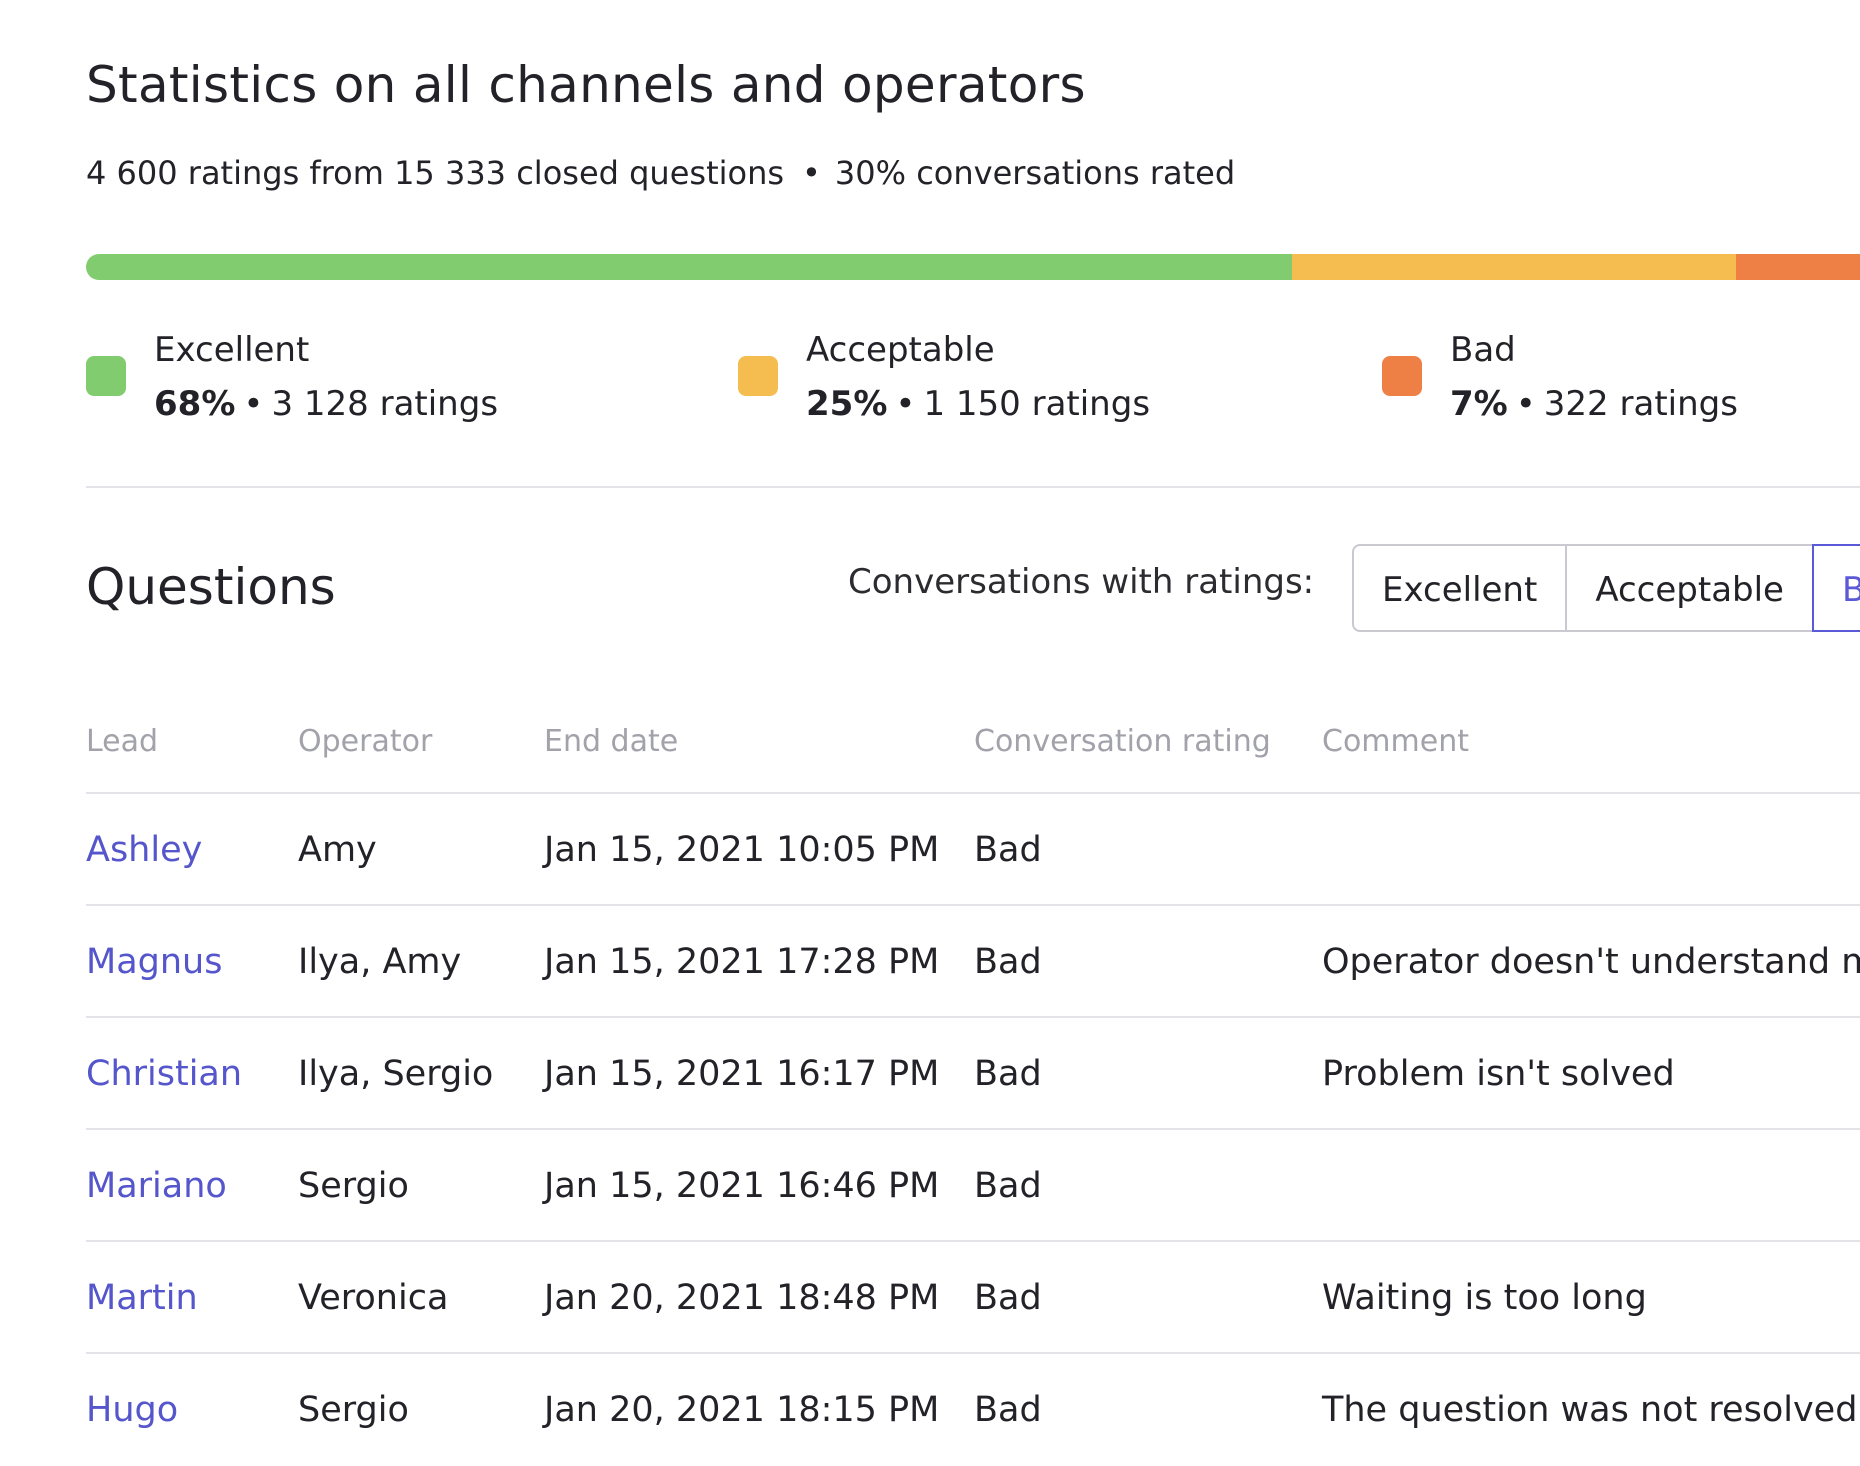 The height and width of the screenshot is (1466, 1860). I want to click on comment-cell: The question was not resolved., so click(1591, 1410).